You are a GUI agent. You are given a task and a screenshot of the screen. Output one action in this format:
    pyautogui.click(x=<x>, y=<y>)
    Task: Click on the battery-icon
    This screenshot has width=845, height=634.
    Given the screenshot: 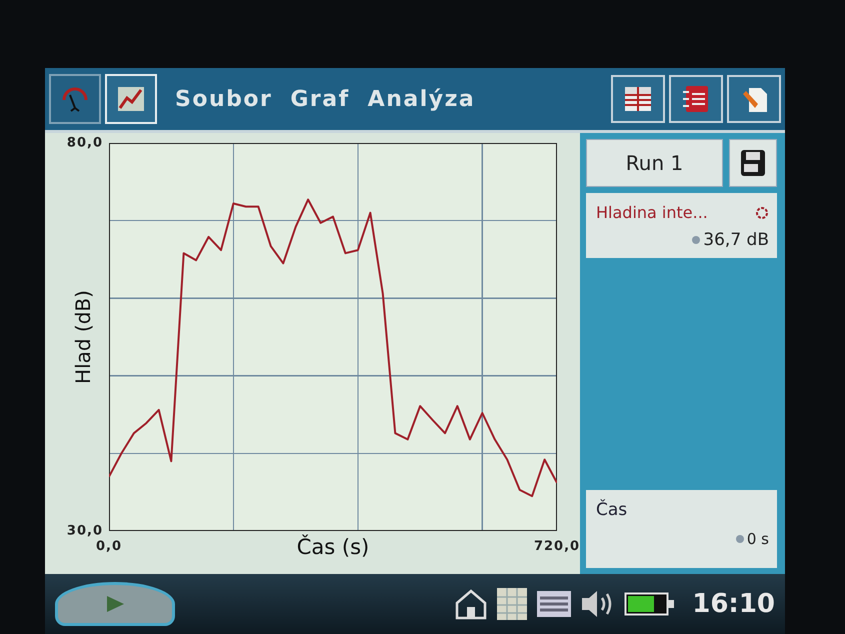 What is the action you would take?
    pyautogui.click(x=650, y=604)
    